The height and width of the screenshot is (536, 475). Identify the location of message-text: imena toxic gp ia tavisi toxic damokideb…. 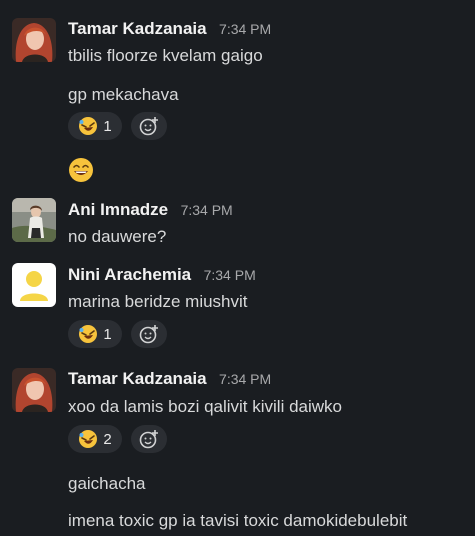
(238, 520).